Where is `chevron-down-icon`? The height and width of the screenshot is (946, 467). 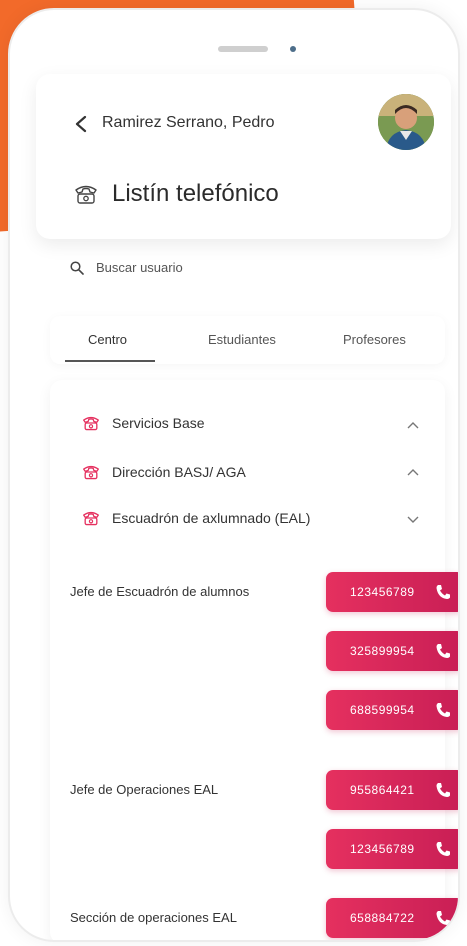
chevron-down-icon is located at coordinates (413, 520).